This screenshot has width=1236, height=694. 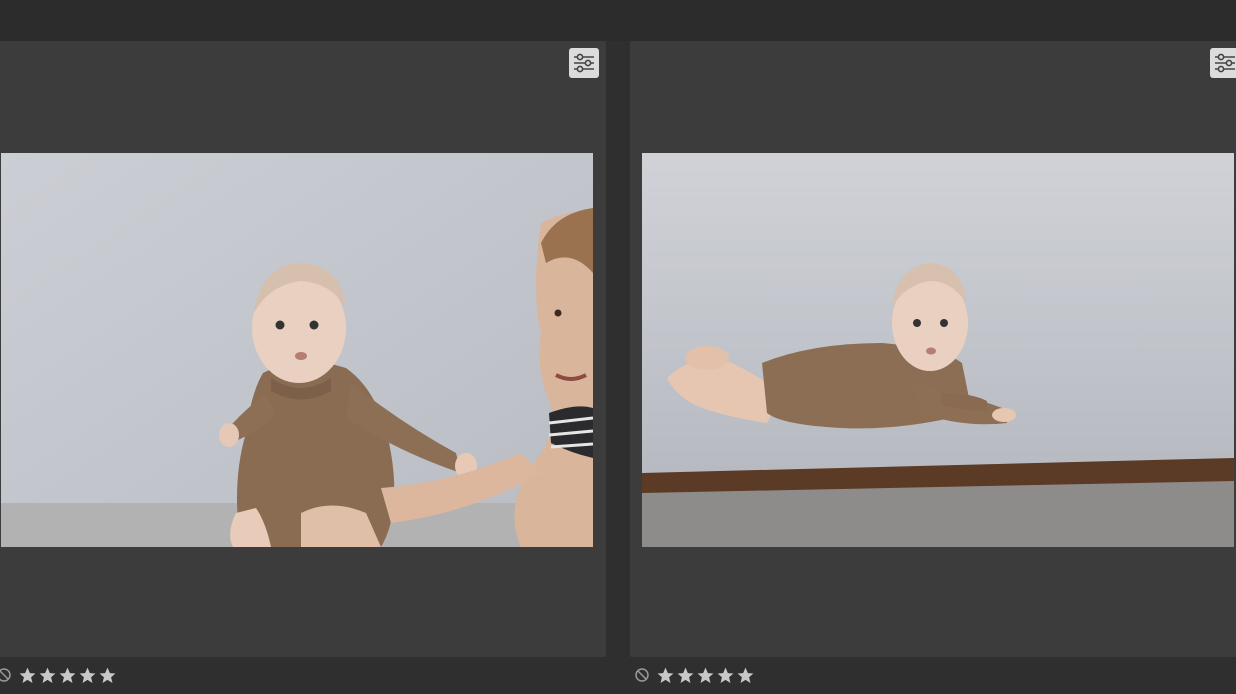 I want to click on top-toolbar, so click(x=618, y=20).